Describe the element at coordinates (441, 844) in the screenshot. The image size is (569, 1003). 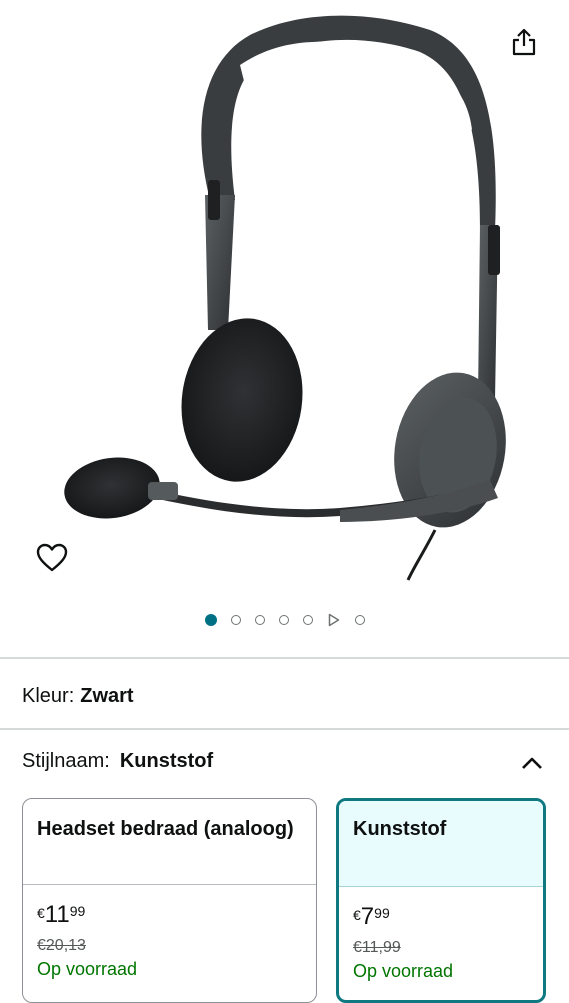
I see `option-title: Kunststof` at that location.